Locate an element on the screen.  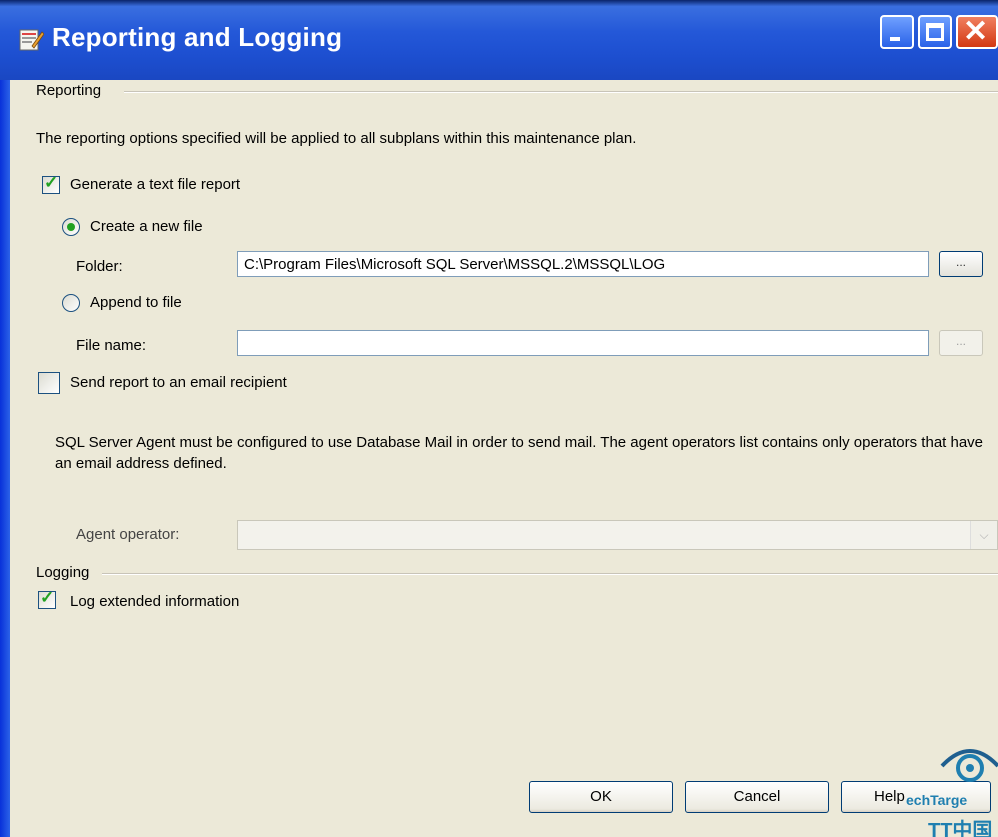
agent-operator-select: ⌵ is located at coordinates (617, 535).